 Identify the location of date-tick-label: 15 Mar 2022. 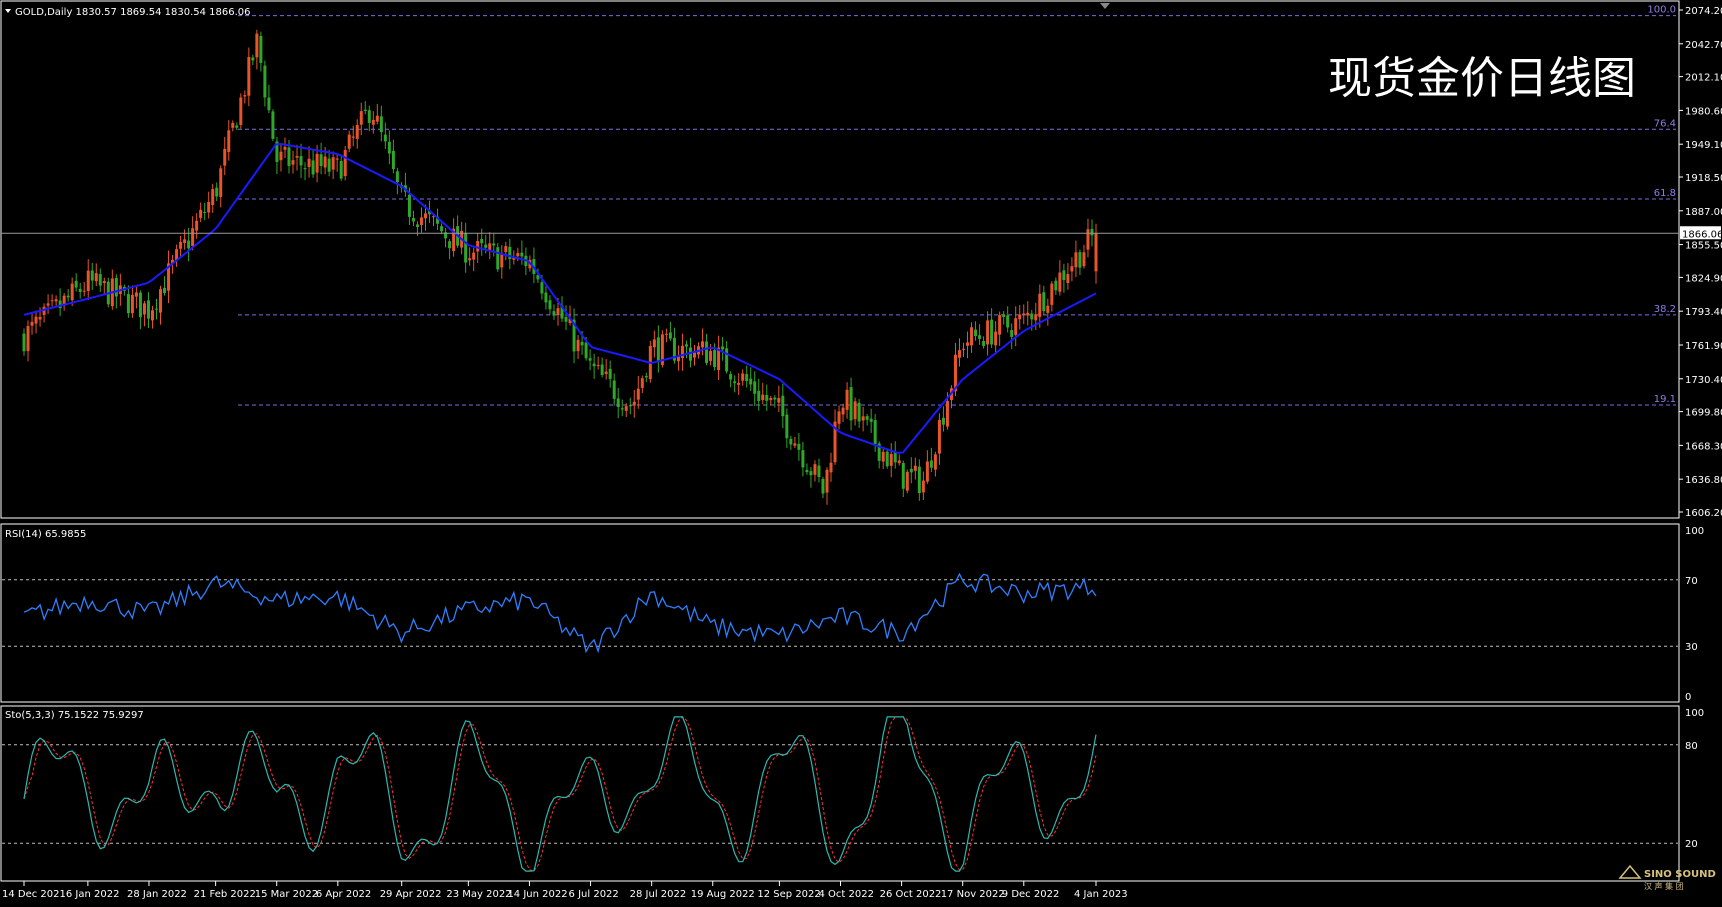
(286, 894).